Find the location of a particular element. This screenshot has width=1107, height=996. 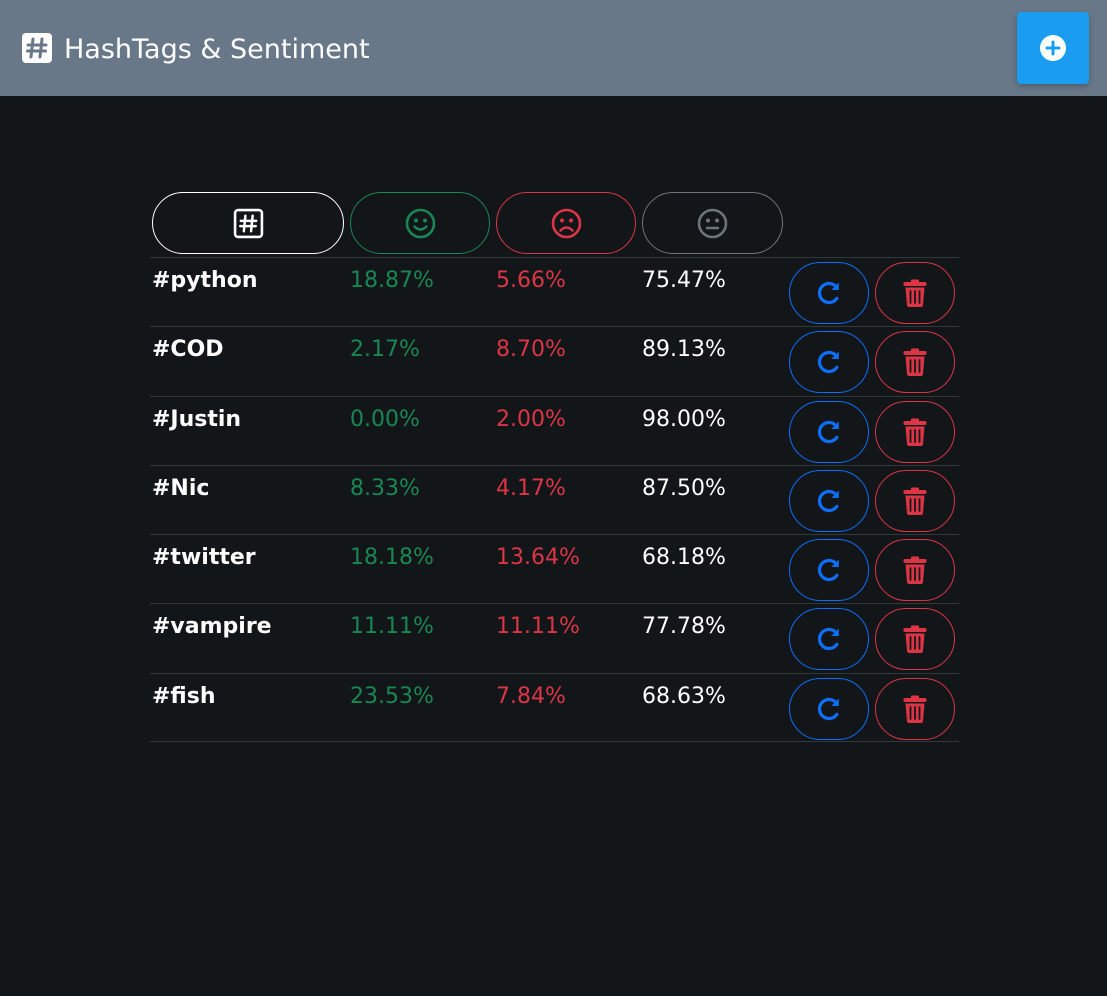

table-row: #twitter 18.18% 13.64% 68.18% is located at coordinates (554, 568).